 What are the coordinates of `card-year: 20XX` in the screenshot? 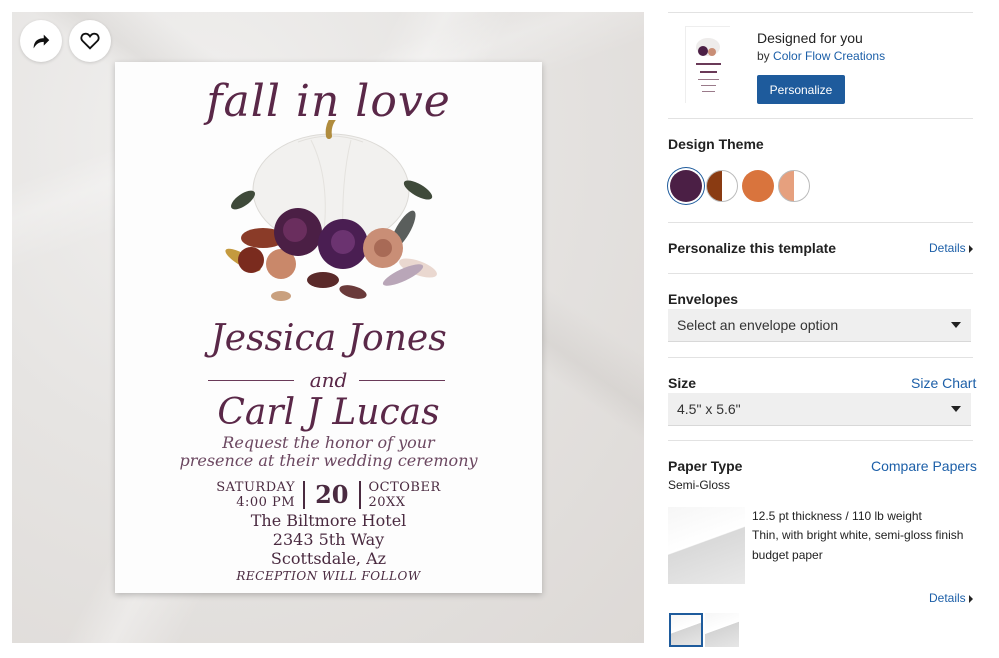 It's located at (387, 502).